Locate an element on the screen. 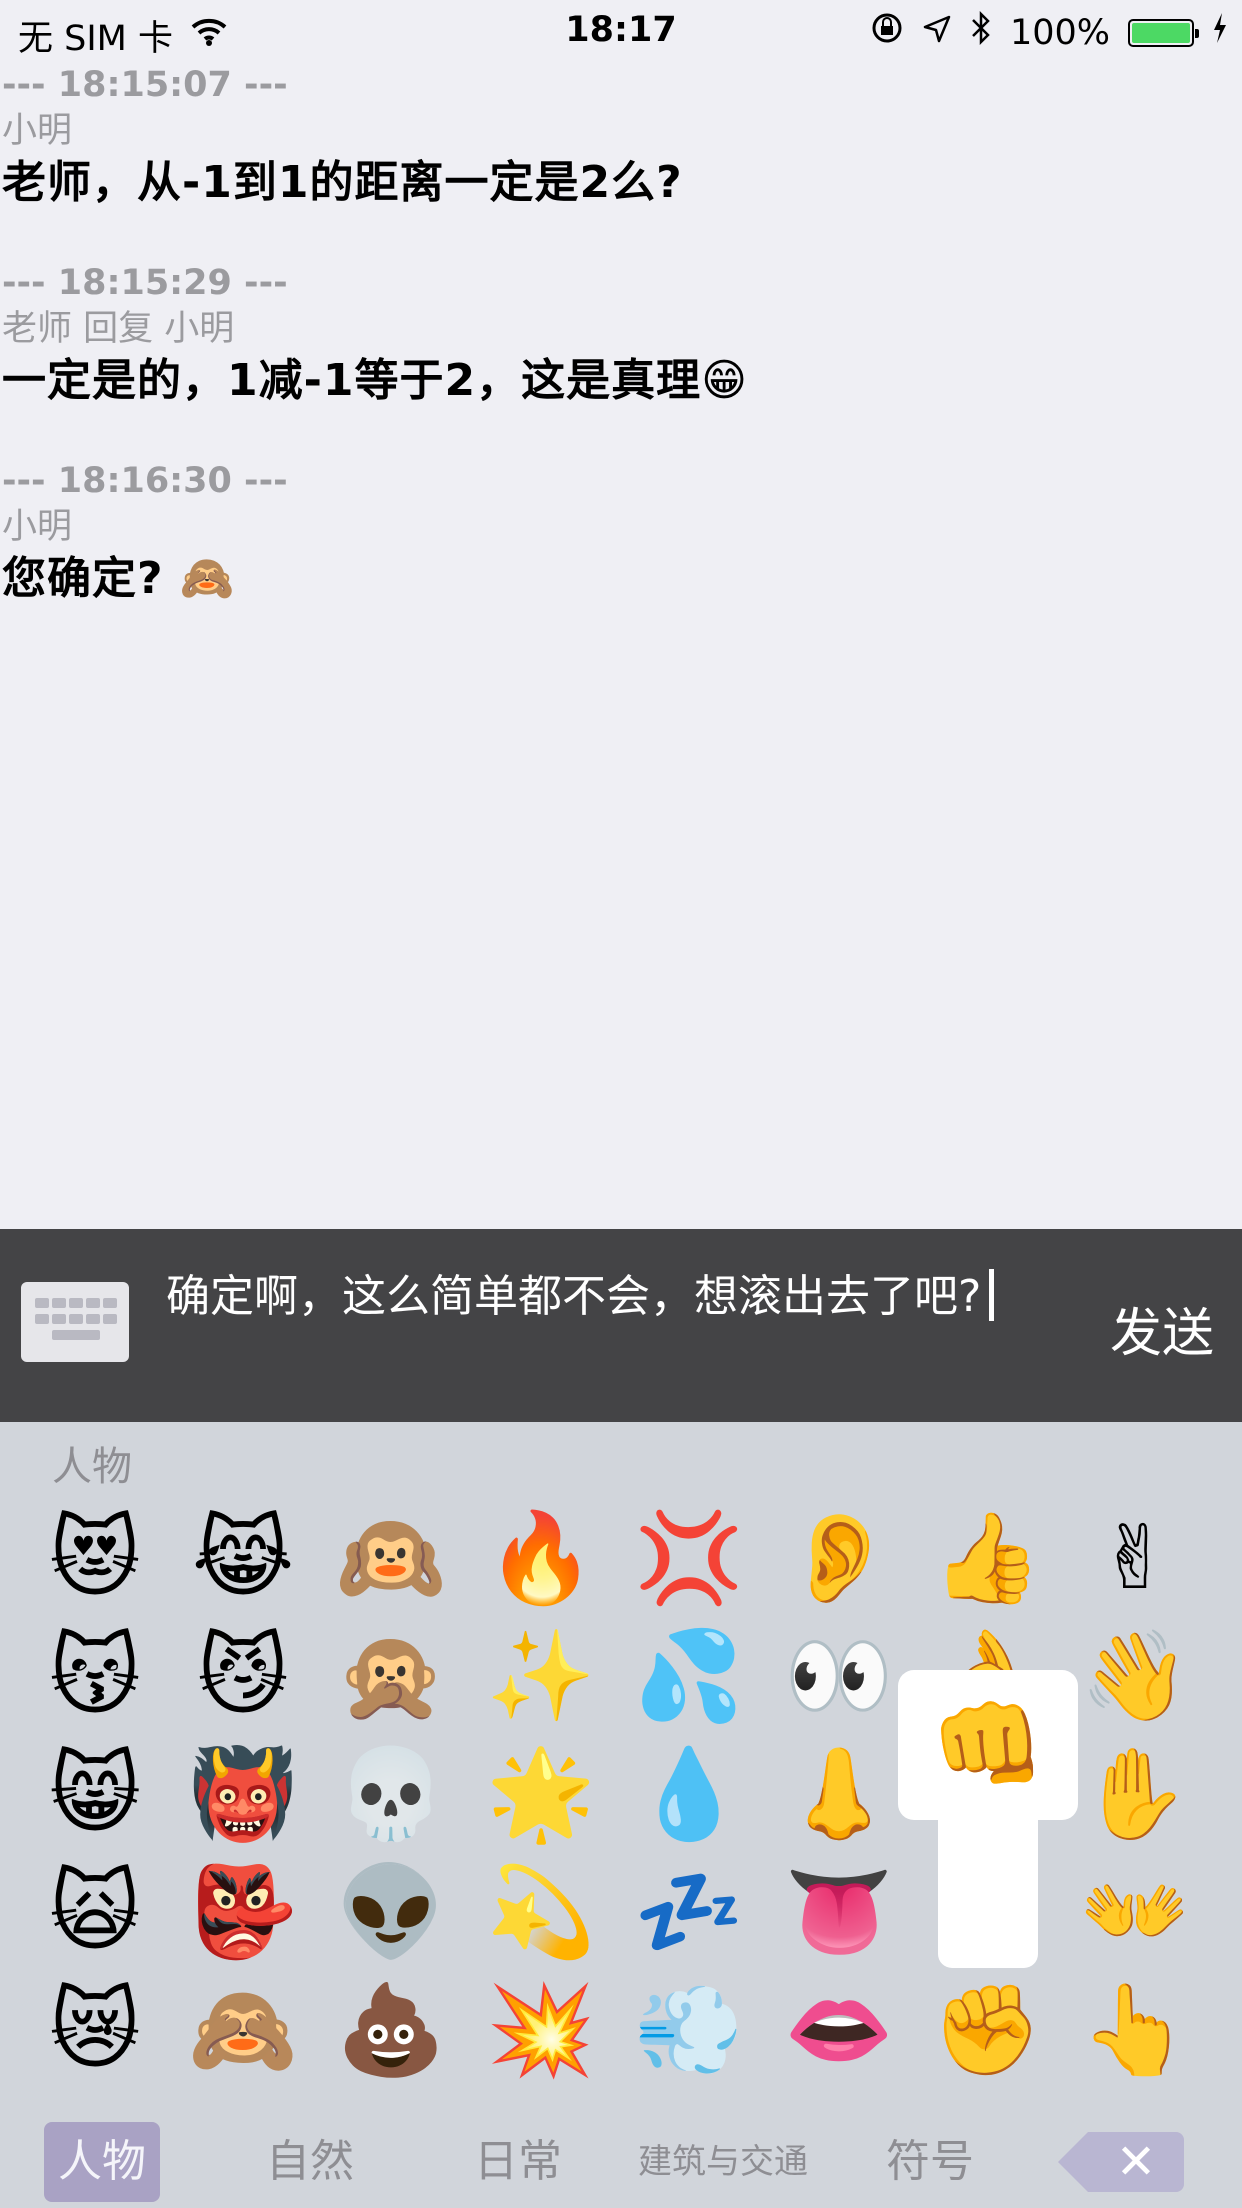  emoji-category-title: 人物 is located at coordinates (92, 1467).